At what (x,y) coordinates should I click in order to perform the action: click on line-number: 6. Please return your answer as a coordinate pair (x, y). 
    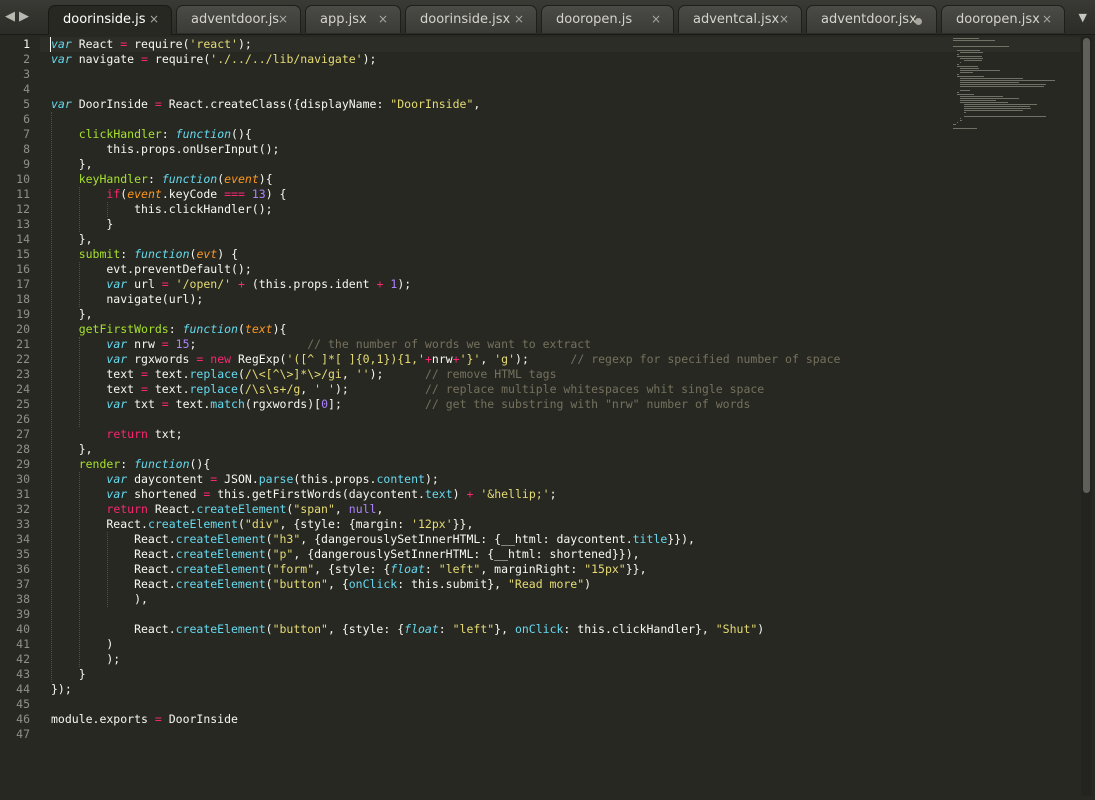
    Looking at the image, I should click on (26, 119).